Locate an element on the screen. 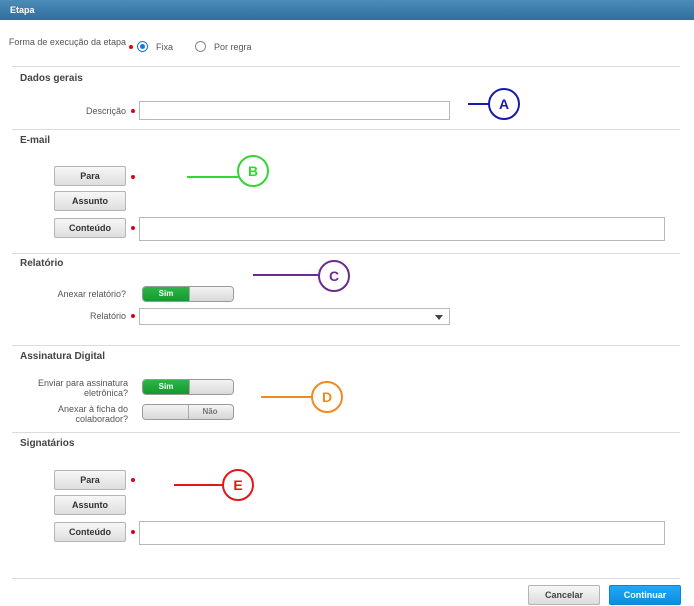 The width and height of the screenshot is (694, 606). signatarios-conteudo-input is located at coordinates (402, 533).